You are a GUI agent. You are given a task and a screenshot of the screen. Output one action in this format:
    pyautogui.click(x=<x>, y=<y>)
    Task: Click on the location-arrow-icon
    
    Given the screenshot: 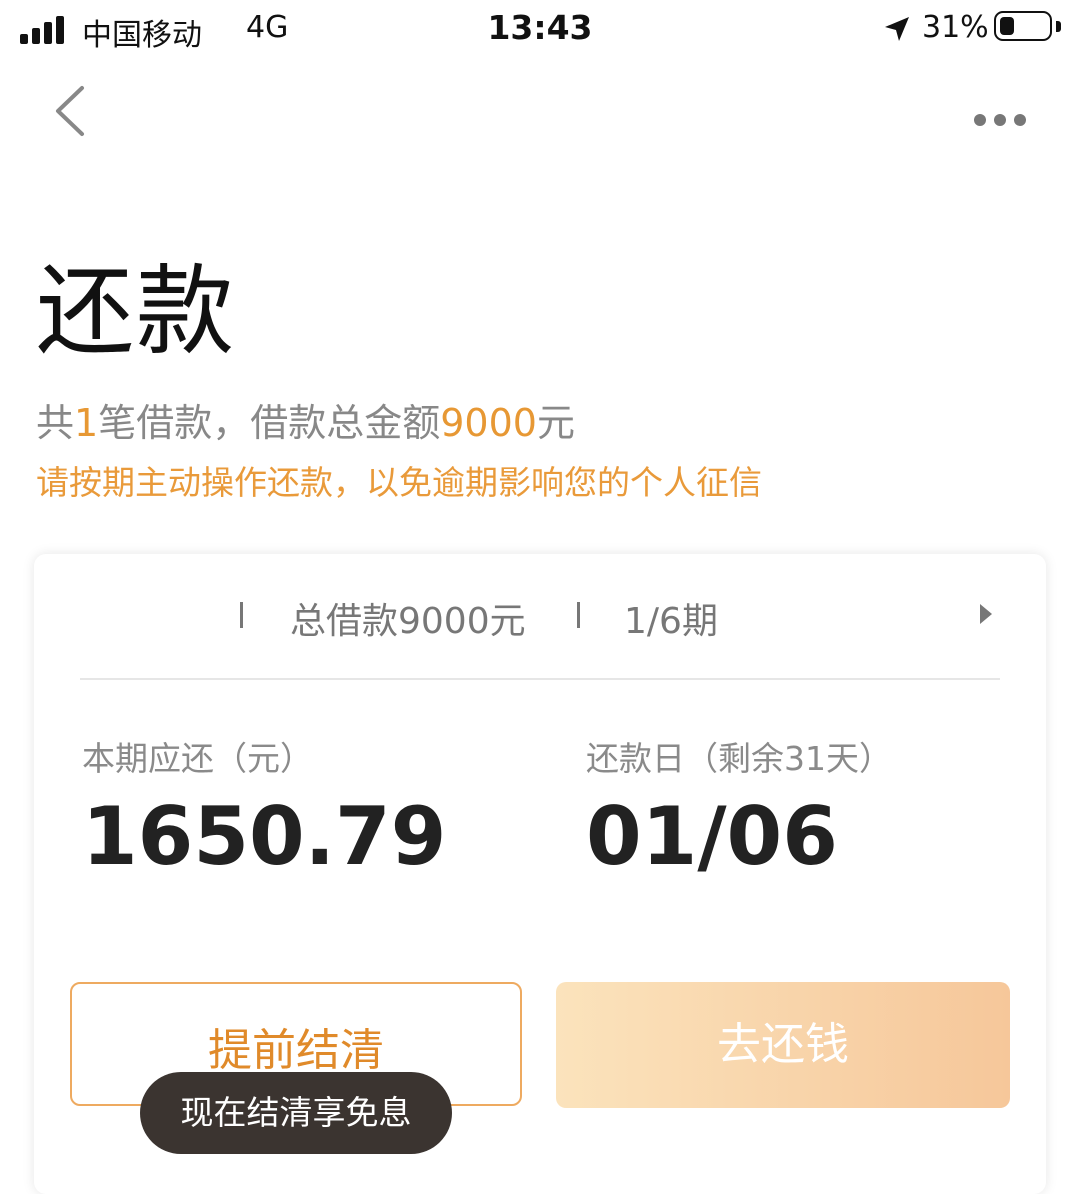 What is the action you would take?
    pyautogui.click(x=897, y=29)
    